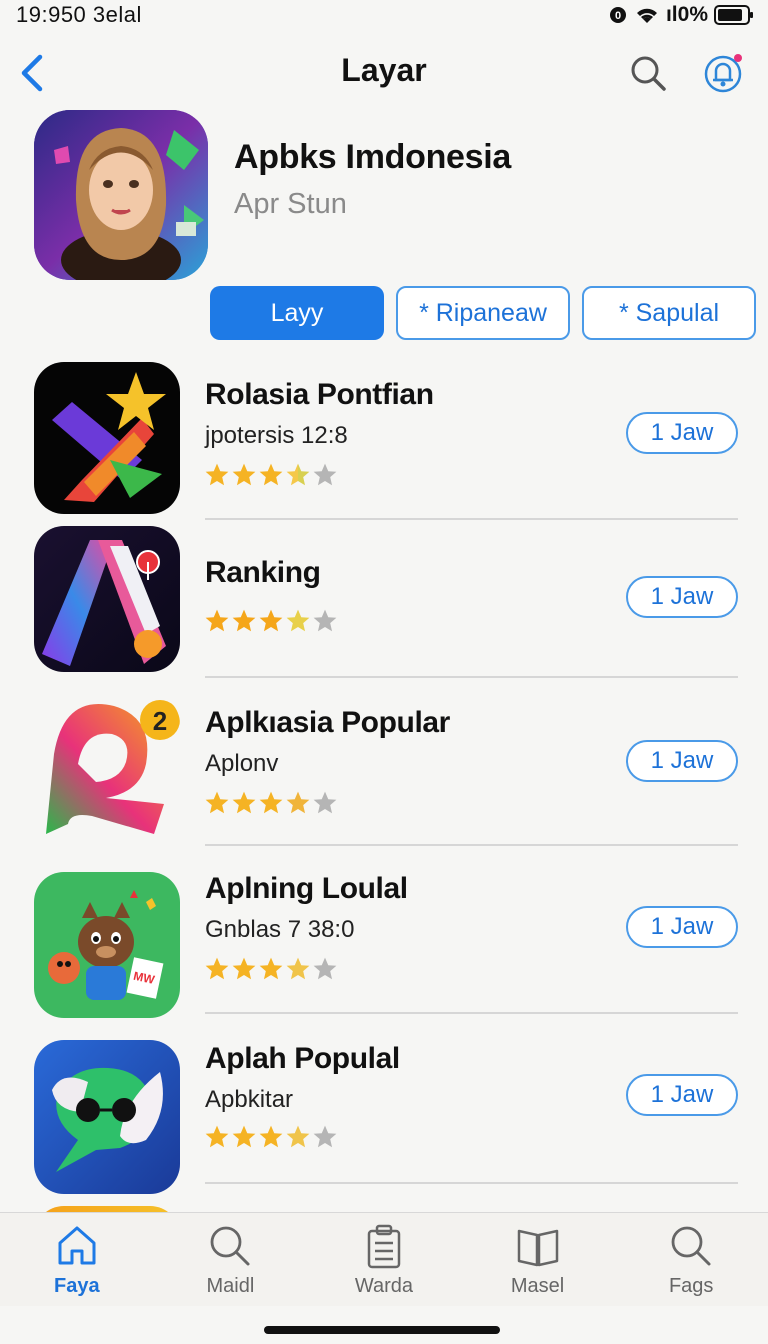 This screenshot has width=768, height=1344. I want to click on app-subtitle: Apbkitar, so click(249, 1099).